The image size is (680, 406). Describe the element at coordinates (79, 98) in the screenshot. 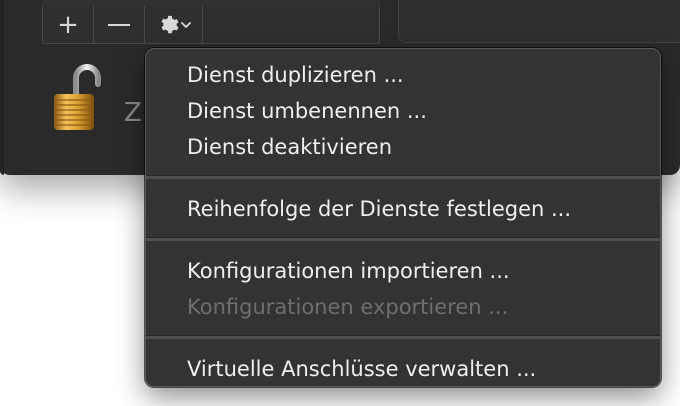

I see `lock-open-icon` at that location.